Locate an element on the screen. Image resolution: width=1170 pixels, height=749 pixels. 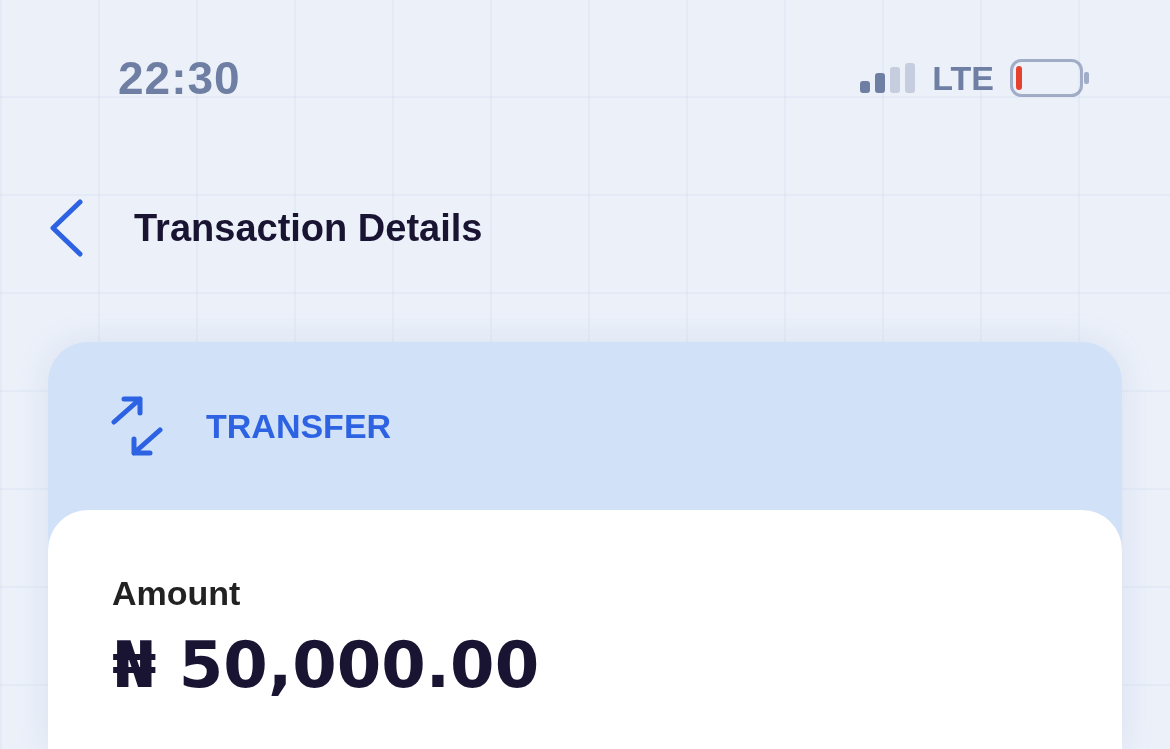
signal-icon is located at coordinates (888, 78).